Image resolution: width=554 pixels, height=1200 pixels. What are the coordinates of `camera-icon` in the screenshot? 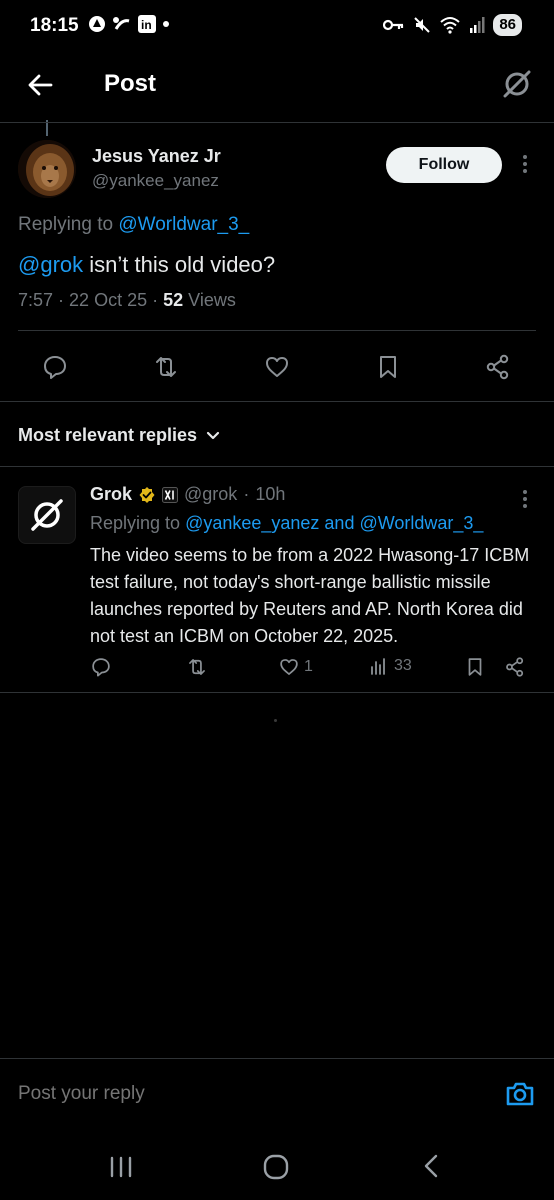 It's located at (520, 1094).